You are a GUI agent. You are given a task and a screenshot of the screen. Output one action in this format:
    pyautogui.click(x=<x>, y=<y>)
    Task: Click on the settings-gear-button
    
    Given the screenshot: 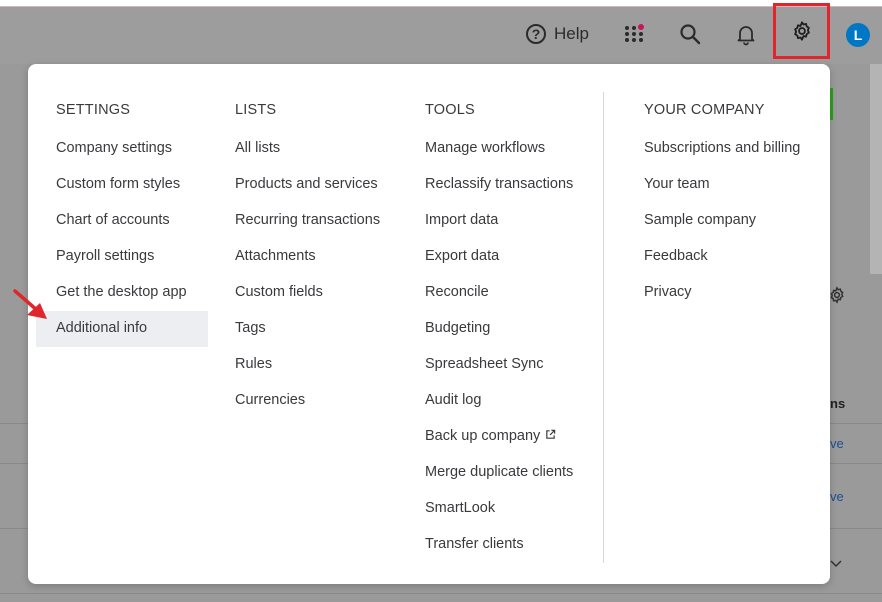 What is the action you would take?
    pyautogui.click(x=801, y=31)
    